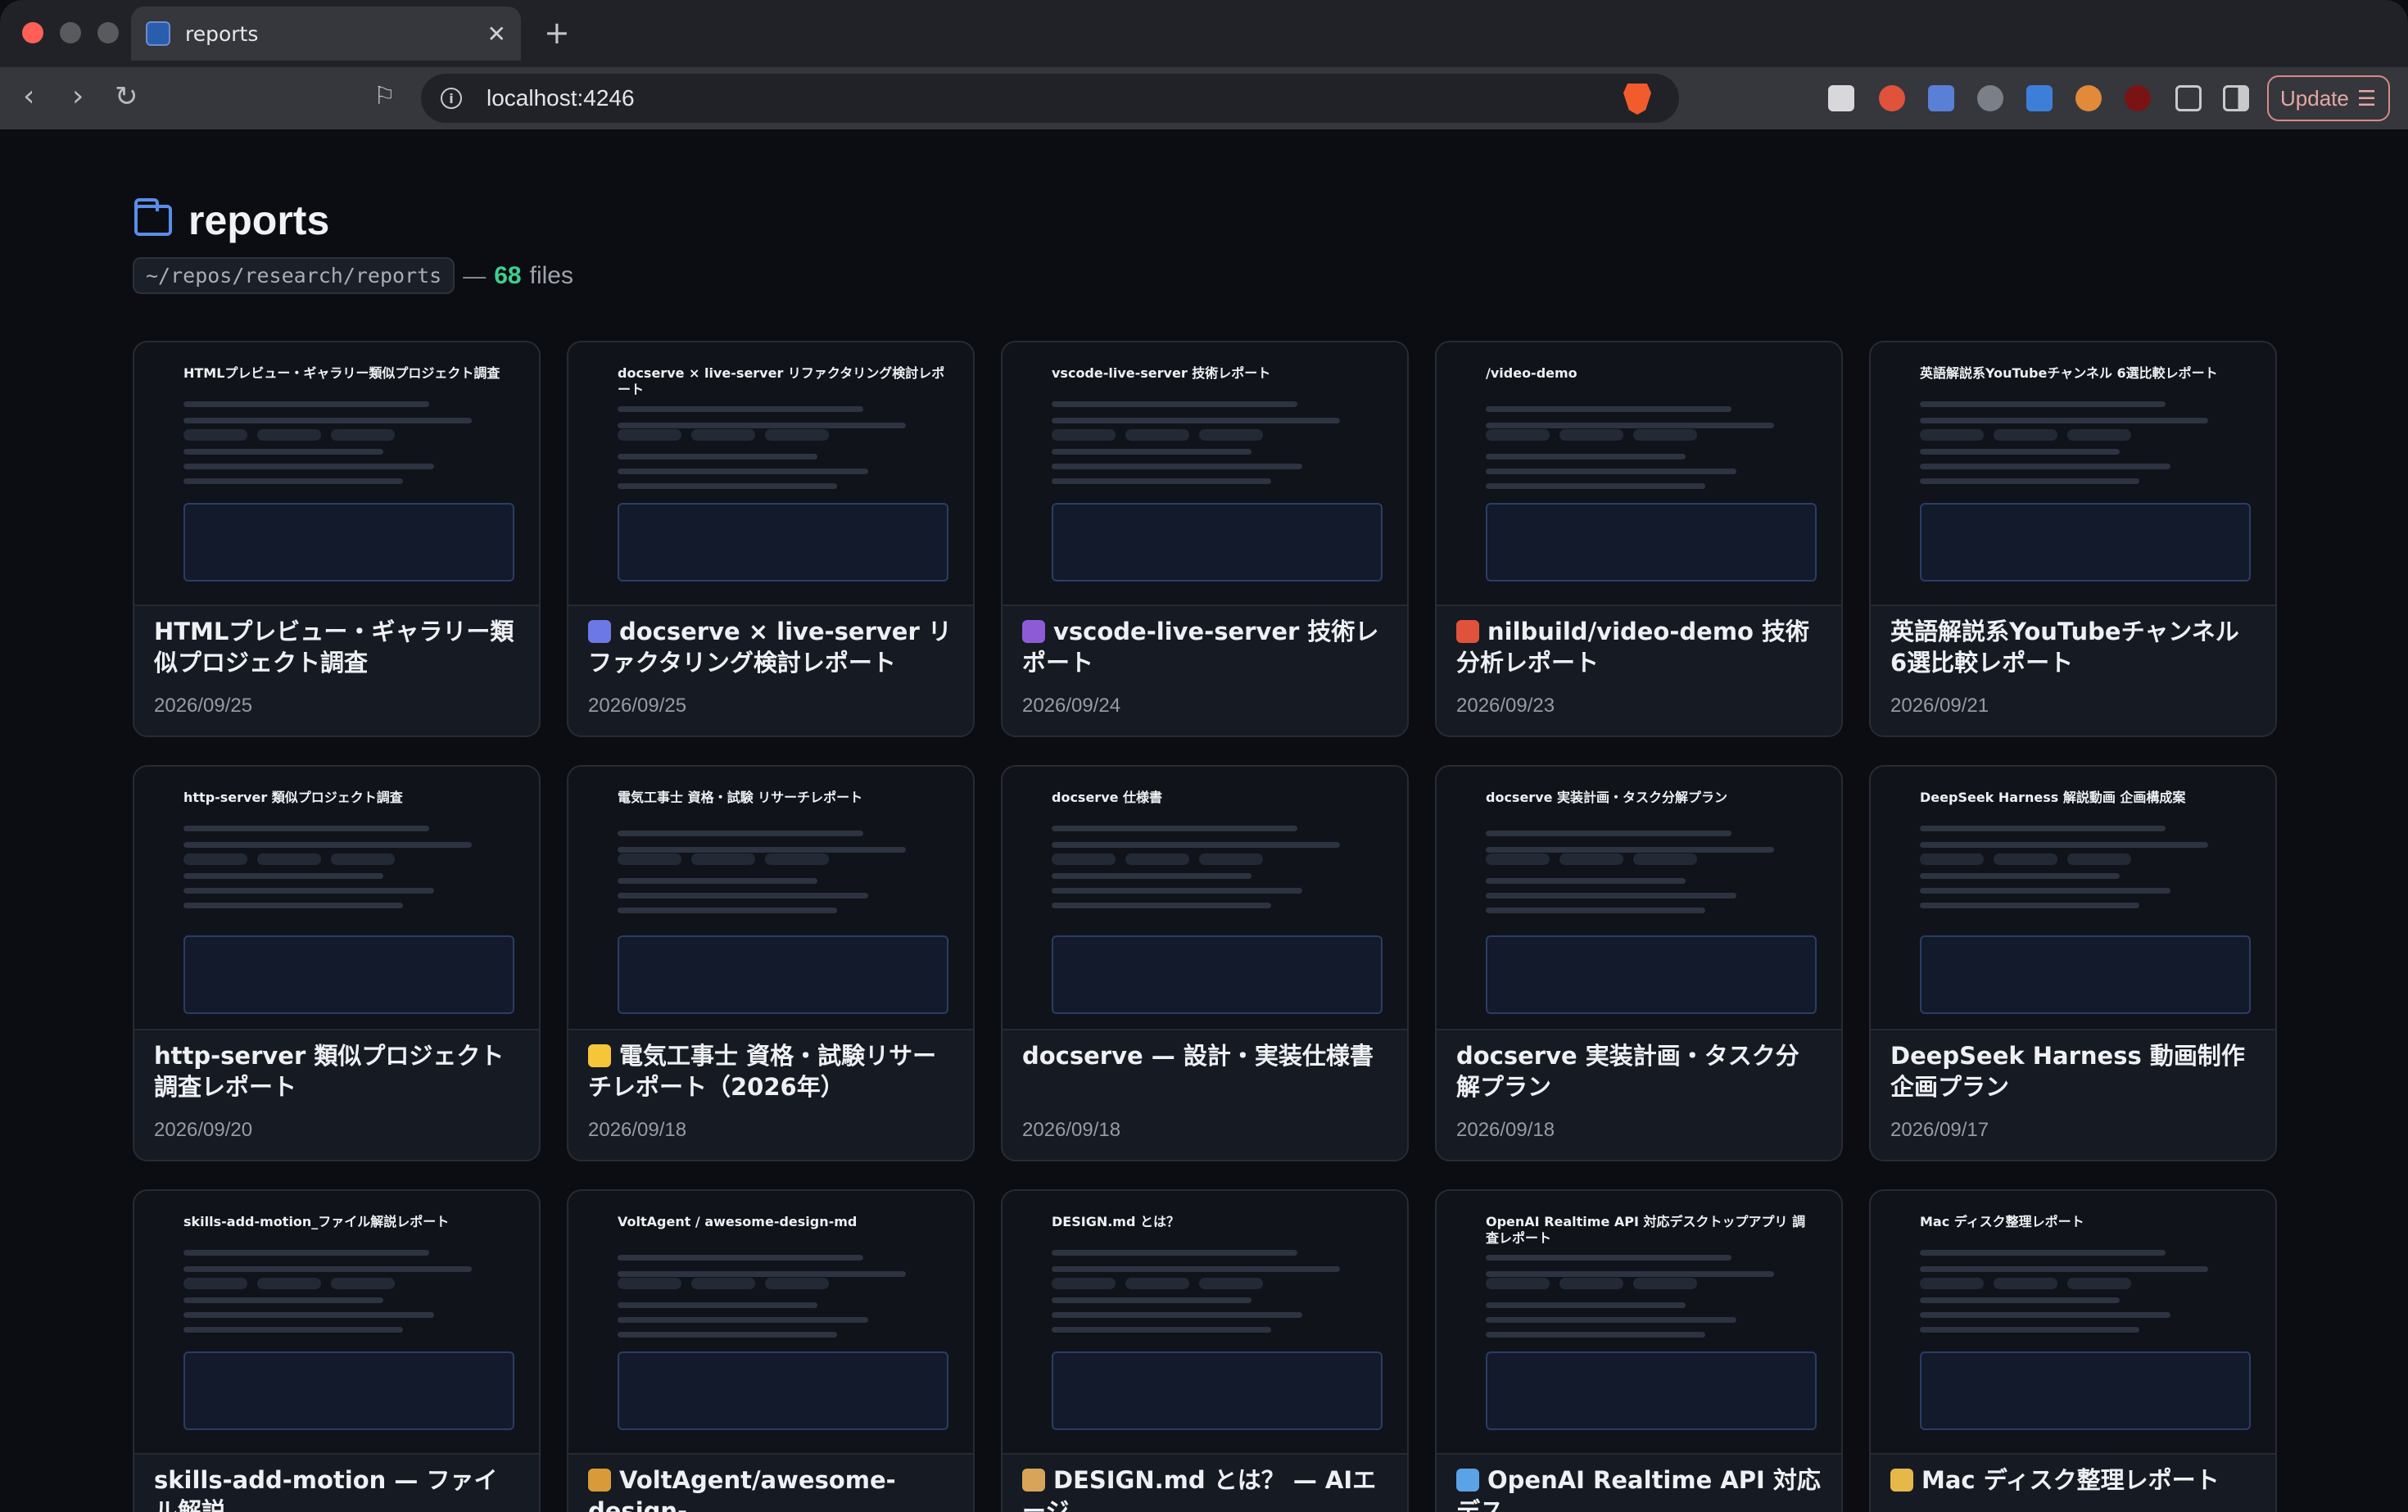 The width and height of the screenshot is (2408, 1512). Describe the element at coordinates (762, 1072) in the screenshot. I see `report-card-title-text: 電気工事士 資格・試験リサーチレポート（2026年）` at that location.